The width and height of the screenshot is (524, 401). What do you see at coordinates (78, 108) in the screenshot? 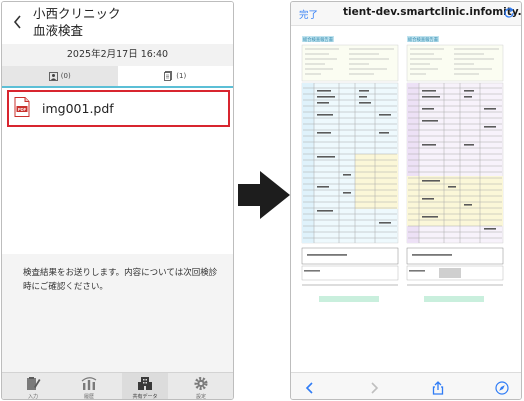
I see `file-name: img001.pdf` at bounding box center [78, 108].